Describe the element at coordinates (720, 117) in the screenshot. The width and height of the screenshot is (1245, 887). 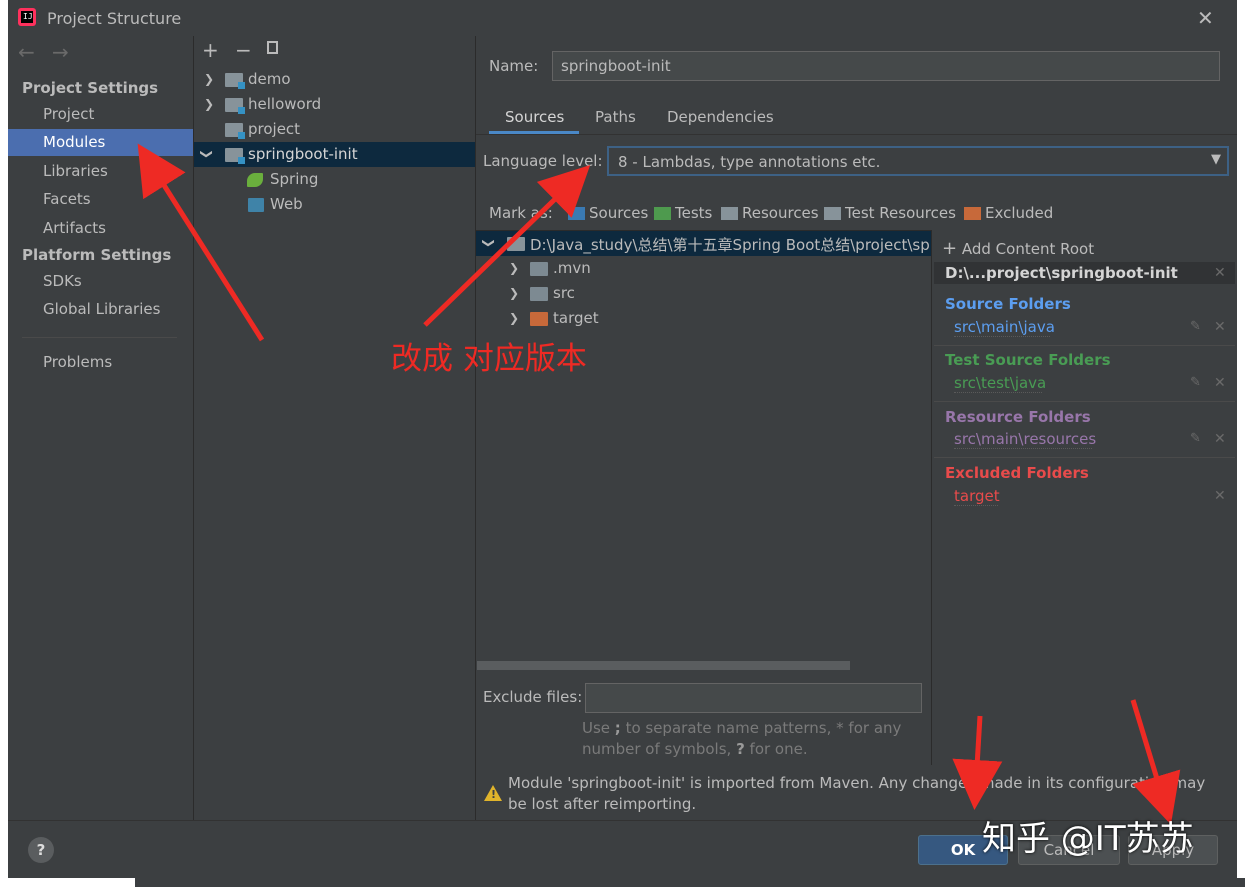
I see `tab-dependencies: Dependencies` at that location.